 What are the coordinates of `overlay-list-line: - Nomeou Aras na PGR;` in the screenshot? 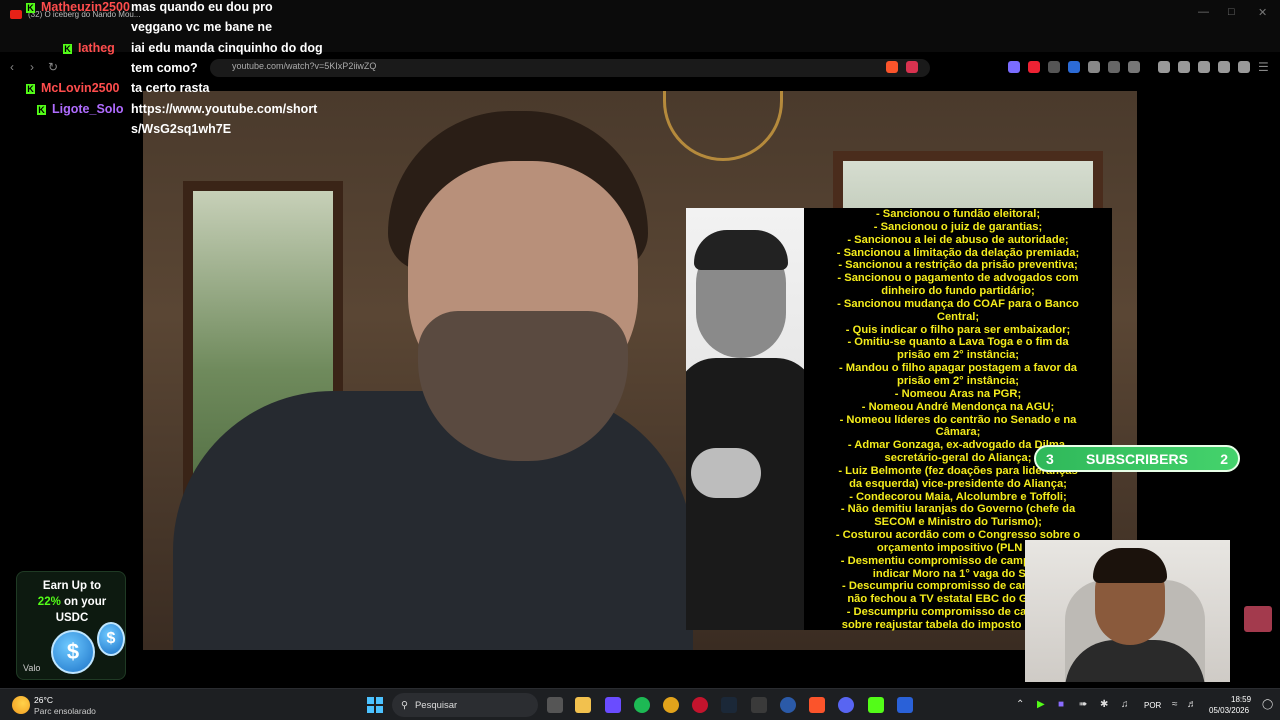 It's located at (958, 393).